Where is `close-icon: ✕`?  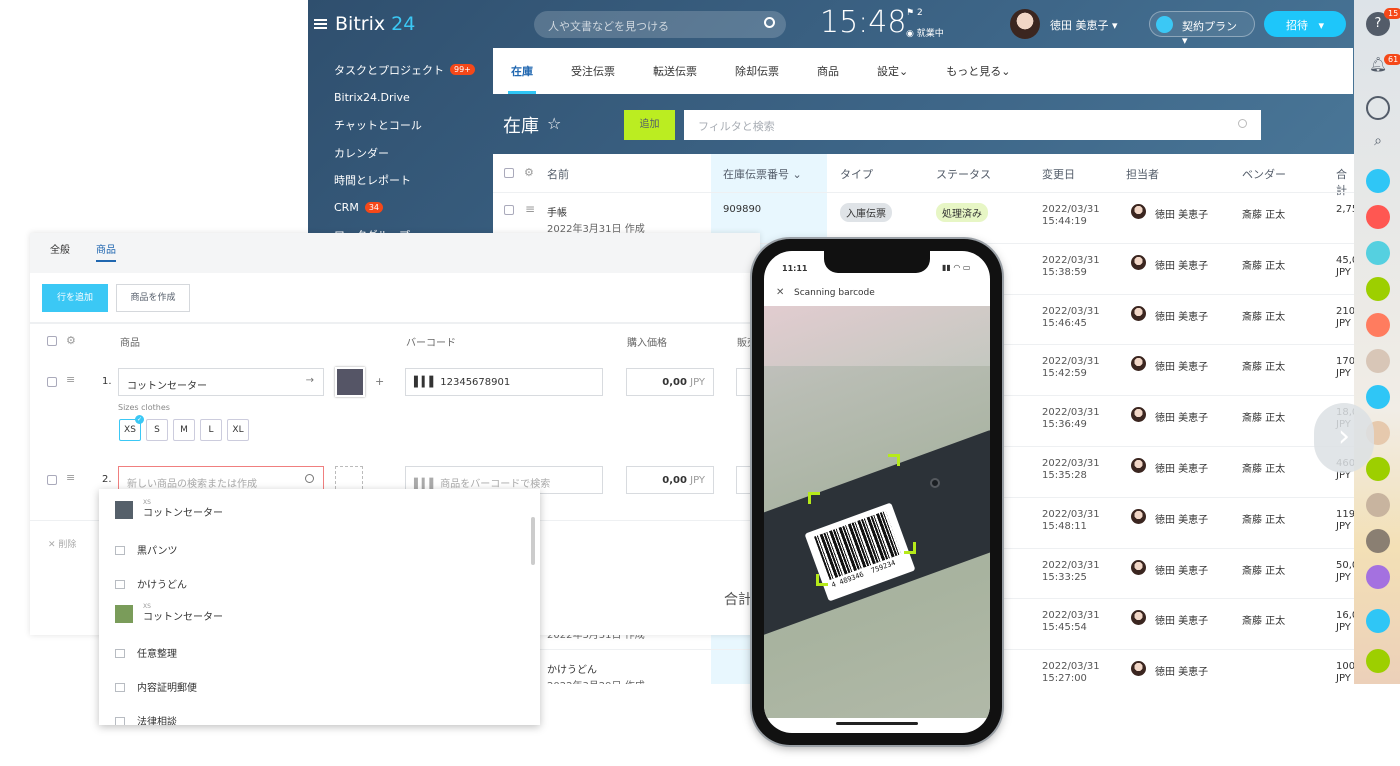
close-icon: ✕ is located at coordinates (780, 292).